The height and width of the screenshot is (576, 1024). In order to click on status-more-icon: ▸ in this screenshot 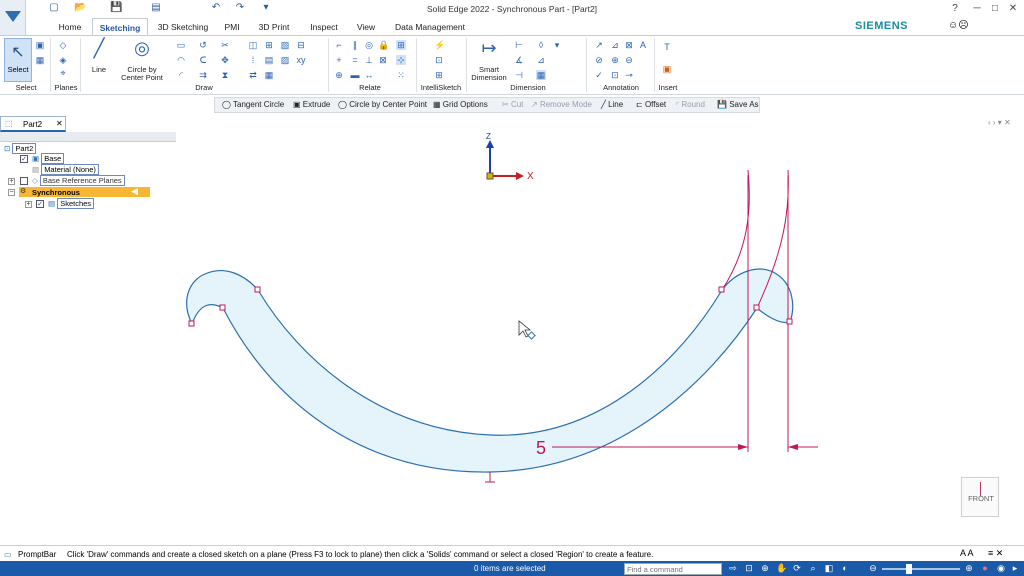, I will do `click(1015, 568)`.